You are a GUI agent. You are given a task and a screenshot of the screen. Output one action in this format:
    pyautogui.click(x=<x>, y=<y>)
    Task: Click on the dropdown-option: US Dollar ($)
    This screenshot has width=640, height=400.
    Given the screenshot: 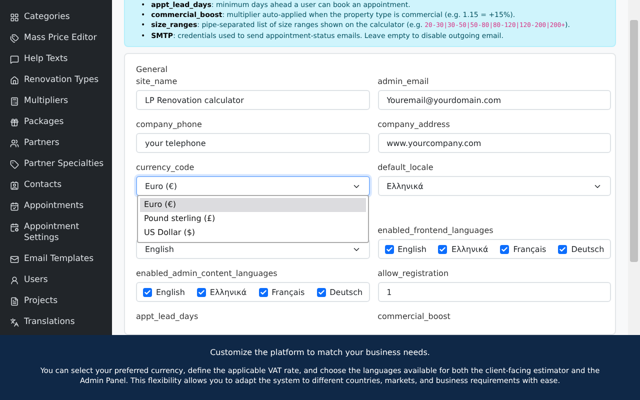 What is the action you would take?
    pyautogui.click(x=253, y=233)
    